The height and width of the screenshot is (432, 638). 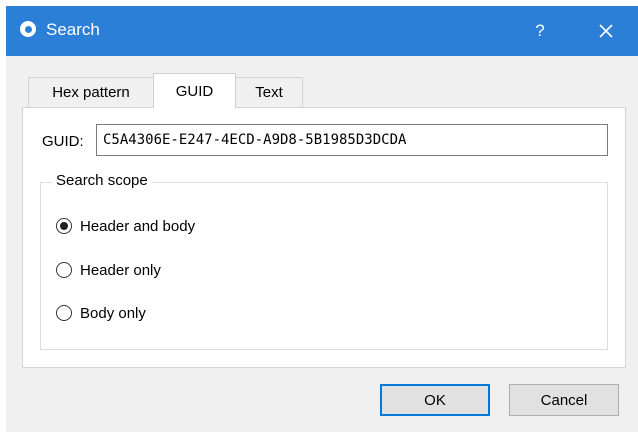 I want to click on guid-label: GUID:, so click(x=63, y=141).